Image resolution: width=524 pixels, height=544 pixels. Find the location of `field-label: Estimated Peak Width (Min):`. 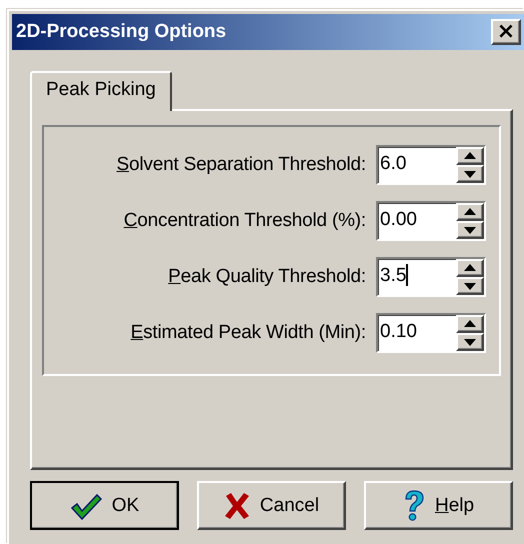

field-label: Estimated Peak Width (Min): is located at coordinates (248, 333).